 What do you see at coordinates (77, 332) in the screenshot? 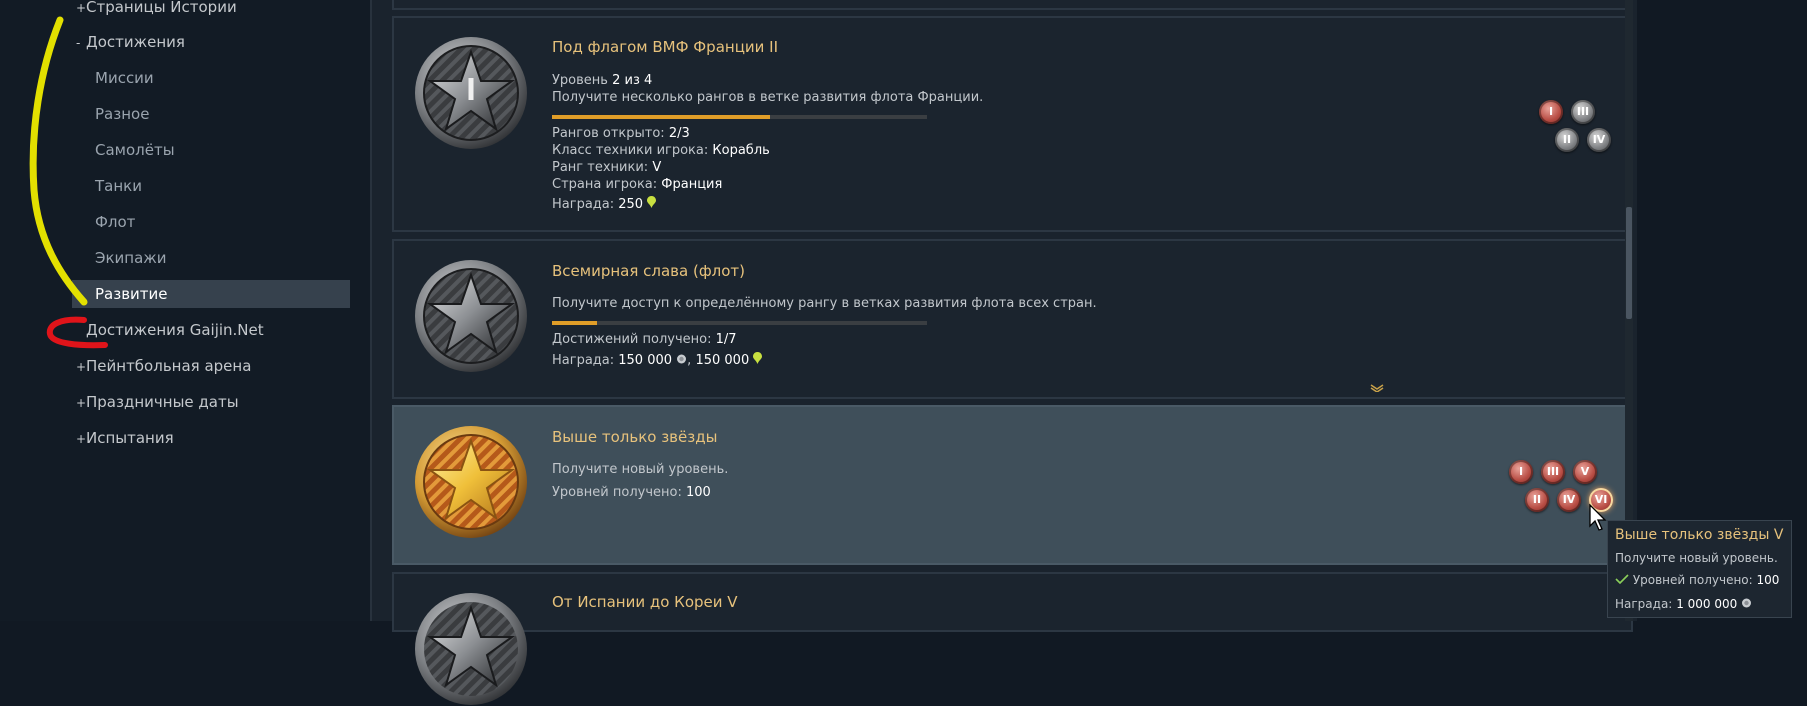
I see `red-annotation-stroke` at bounding box center [77, 332].